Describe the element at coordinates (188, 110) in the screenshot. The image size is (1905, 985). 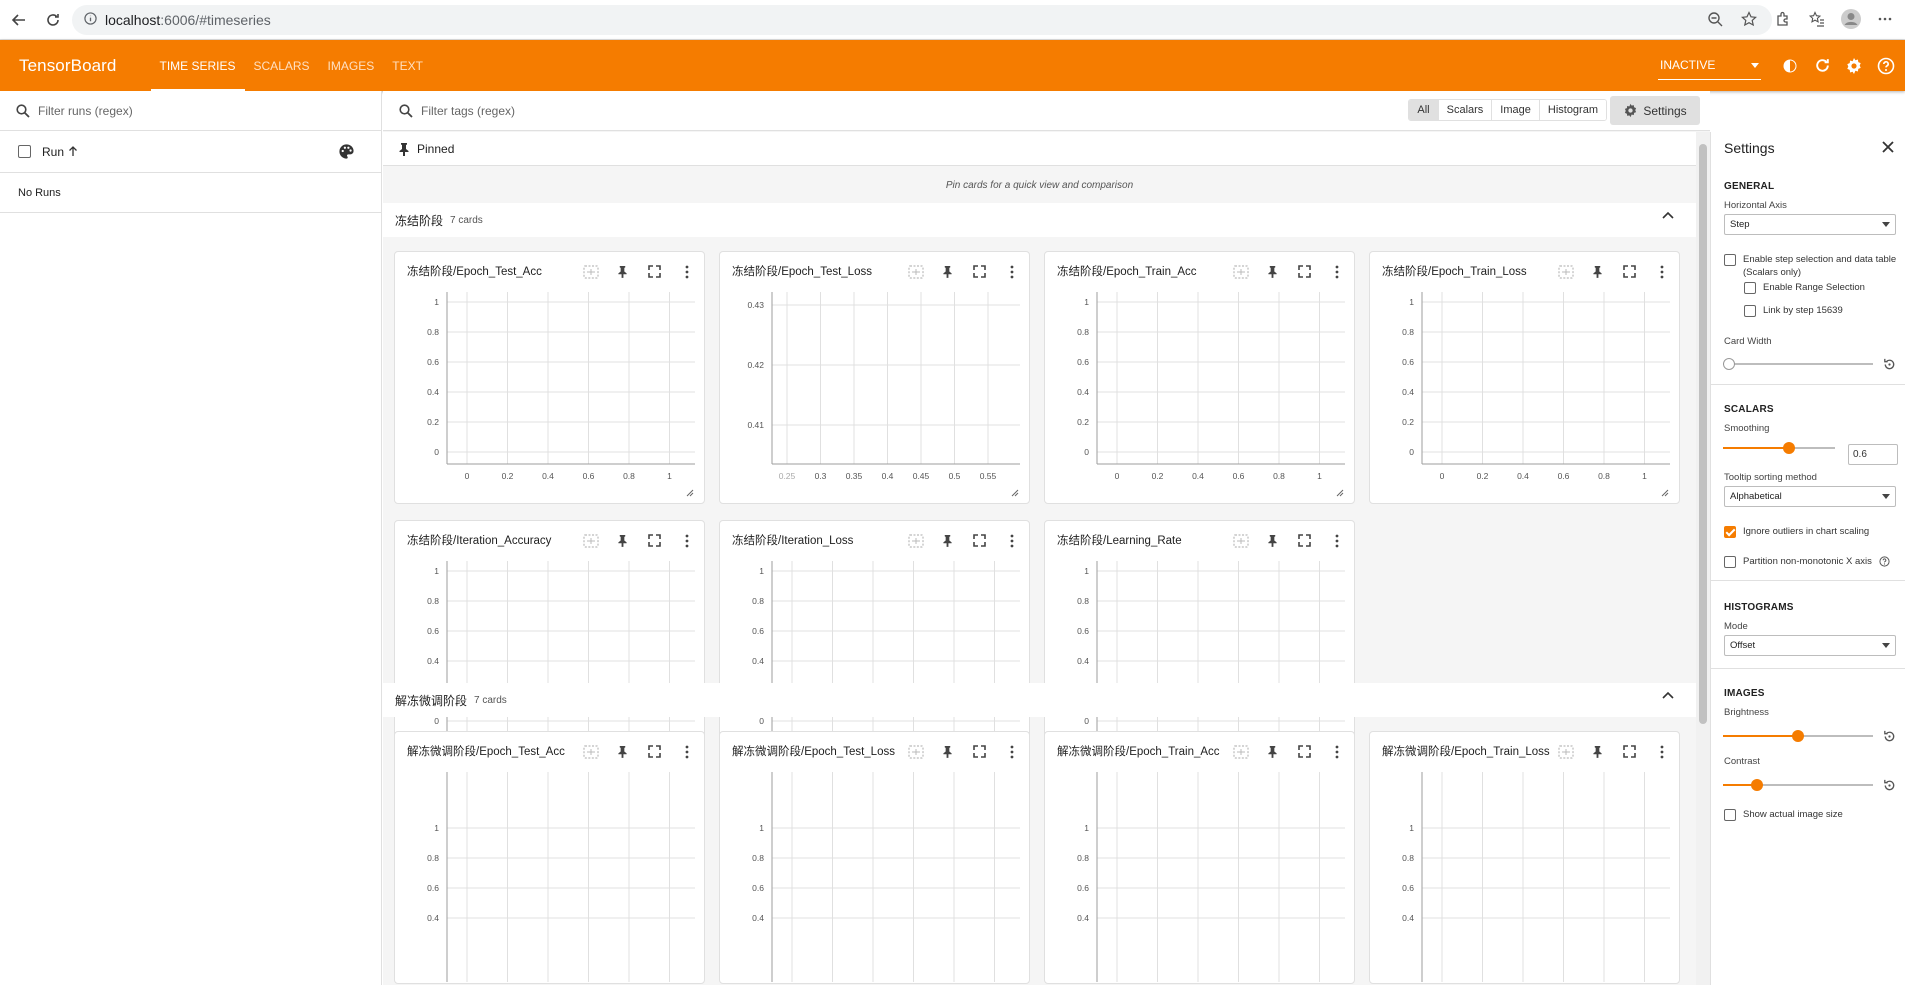
I see `runs-filter-input` at that location.